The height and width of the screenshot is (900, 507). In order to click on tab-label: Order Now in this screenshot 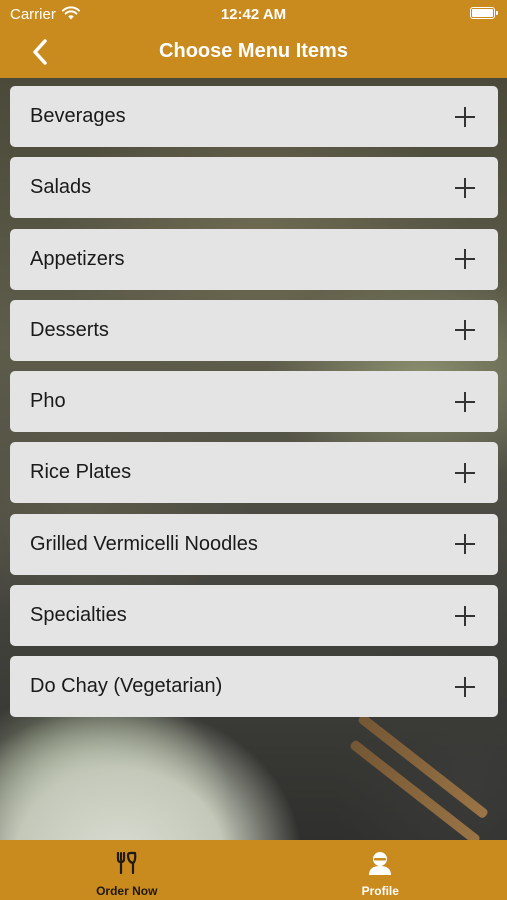, I will do `click(127, 891)`.